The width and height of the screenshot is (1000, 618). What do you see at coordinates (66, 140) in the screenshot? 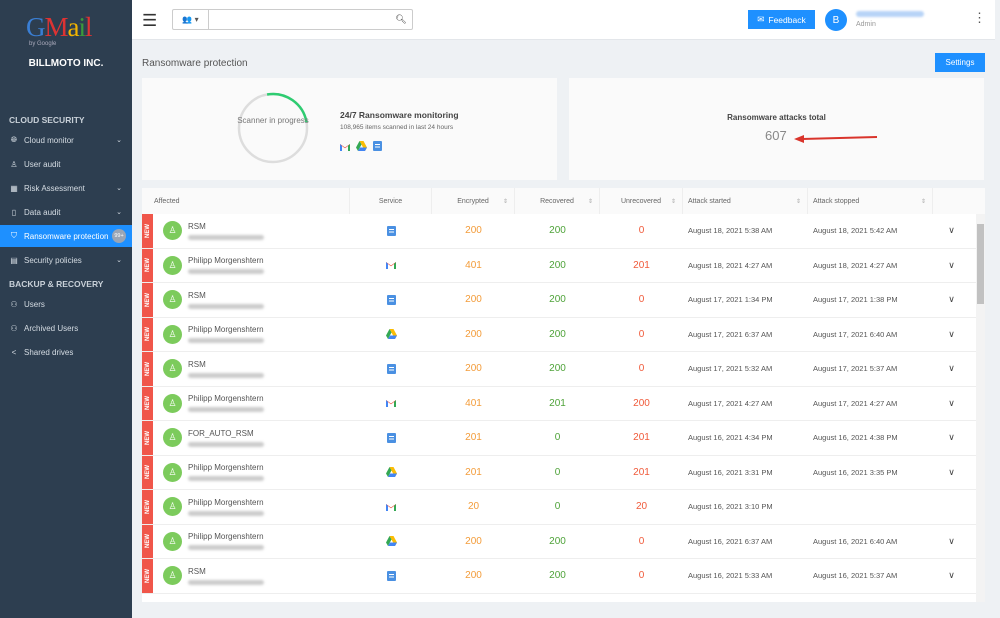
I see `sidebar-item-cloud-monitor: 🌐︎ Cloud monitor ⌄` at bounding box center [66, 140].